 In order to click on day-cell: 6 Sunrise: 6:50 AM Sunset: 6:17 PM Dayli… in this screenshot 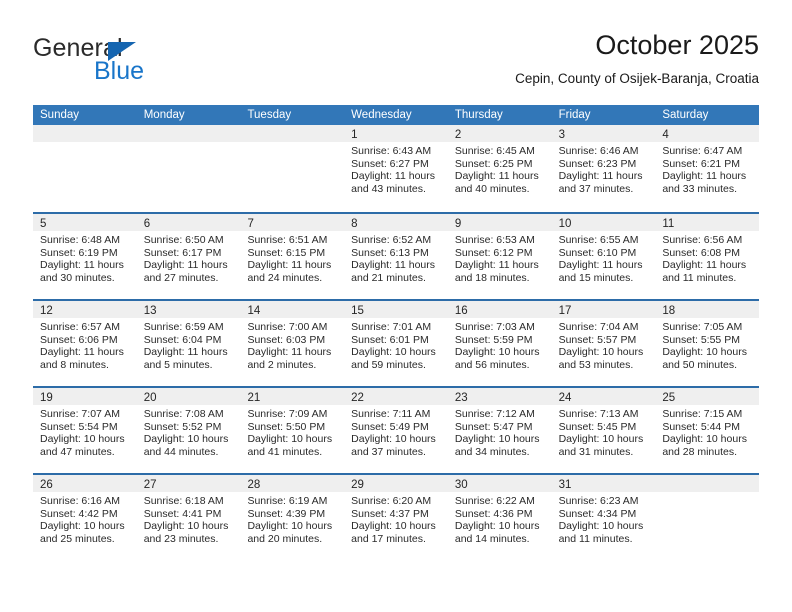, I will do `click(188, 256)`.